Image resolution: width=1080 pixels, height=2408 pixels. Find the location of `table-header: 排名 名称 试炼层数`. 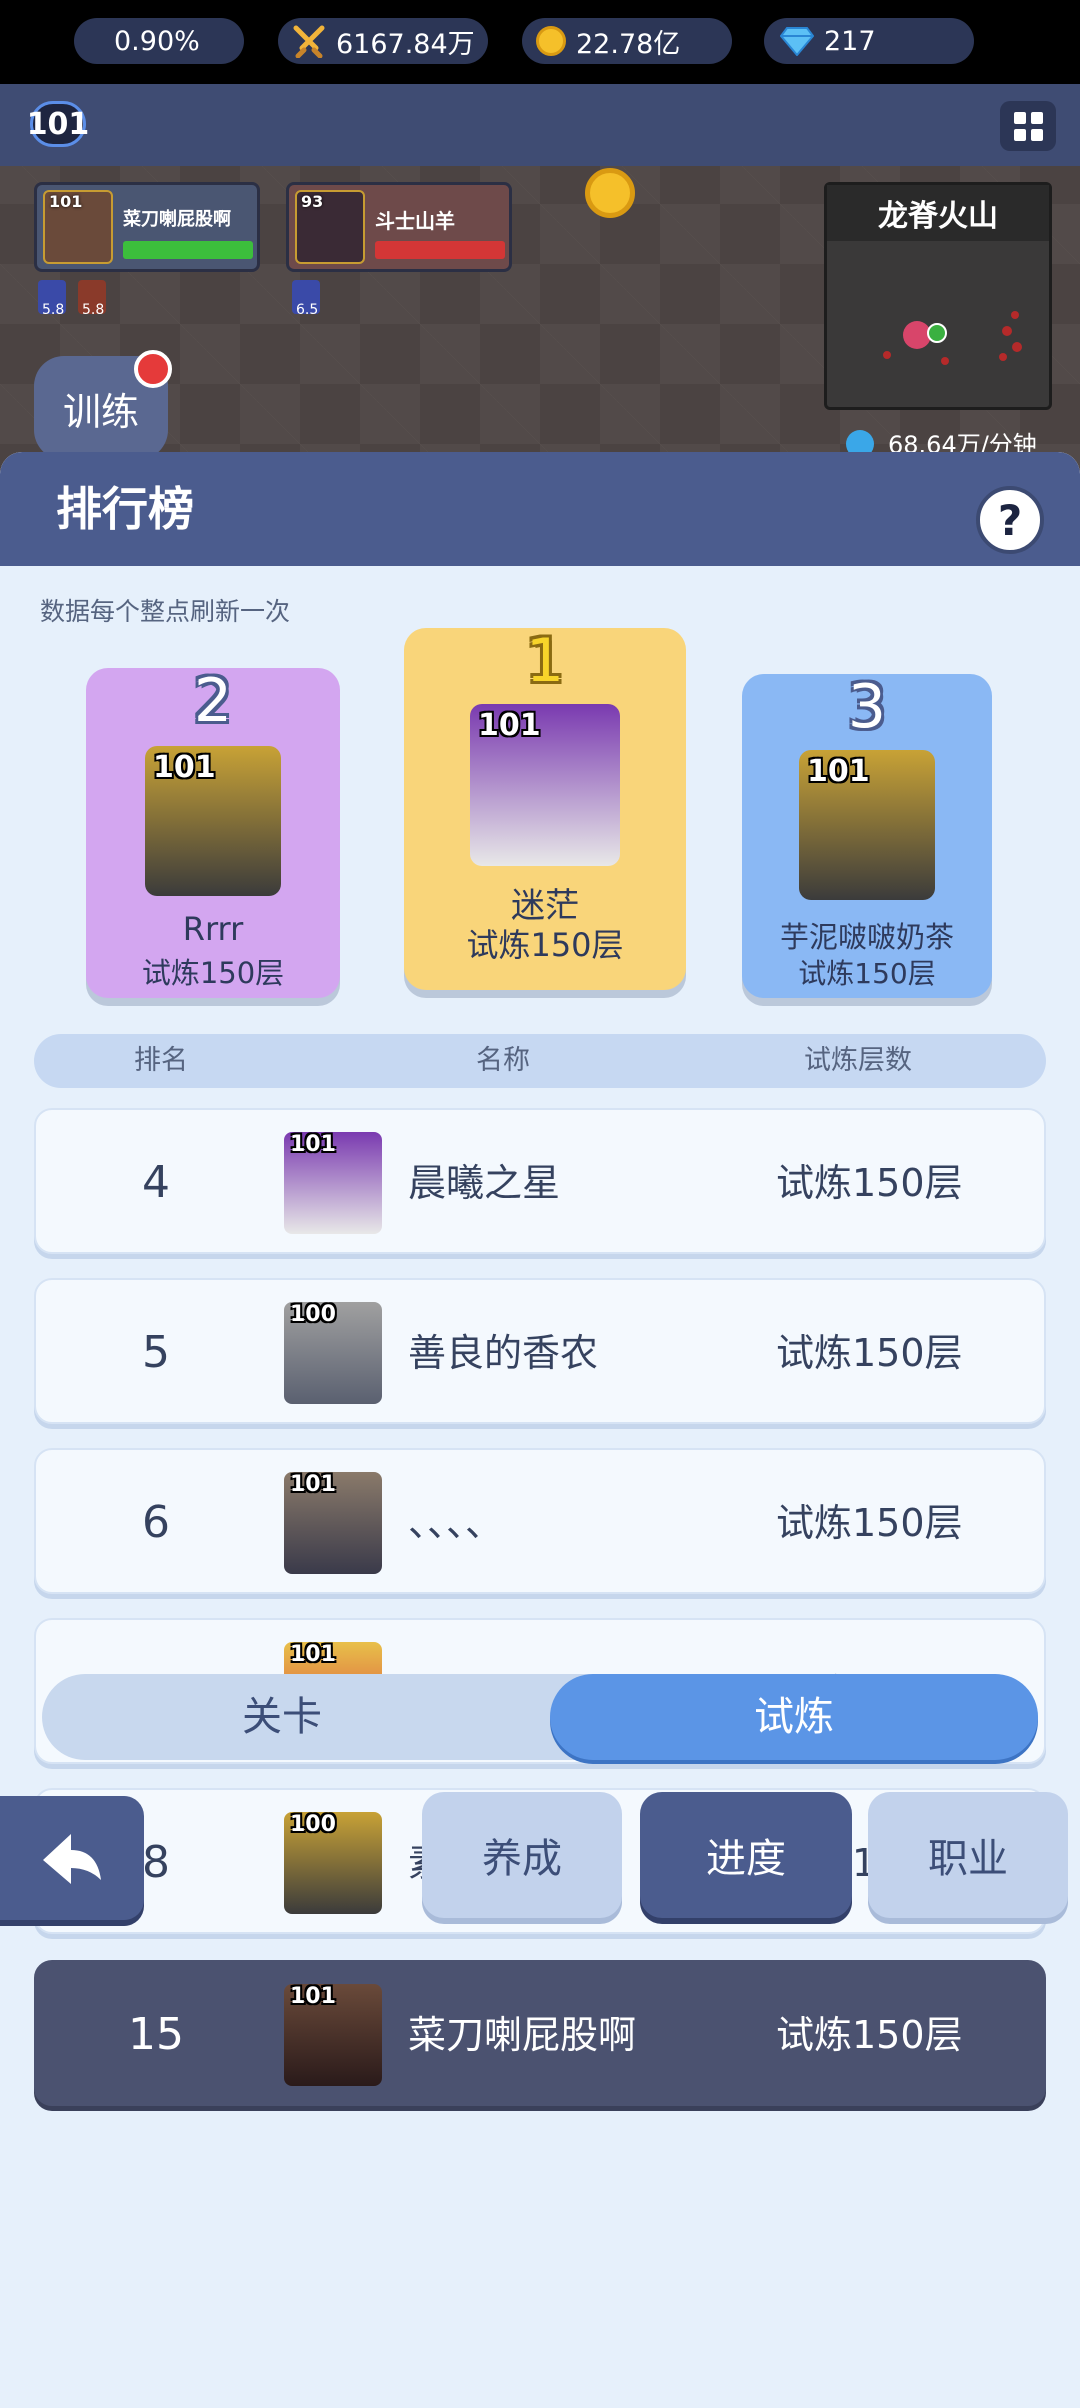

table-header: 排名 名称 试炼层数 is located at coordinates (540, 1061).